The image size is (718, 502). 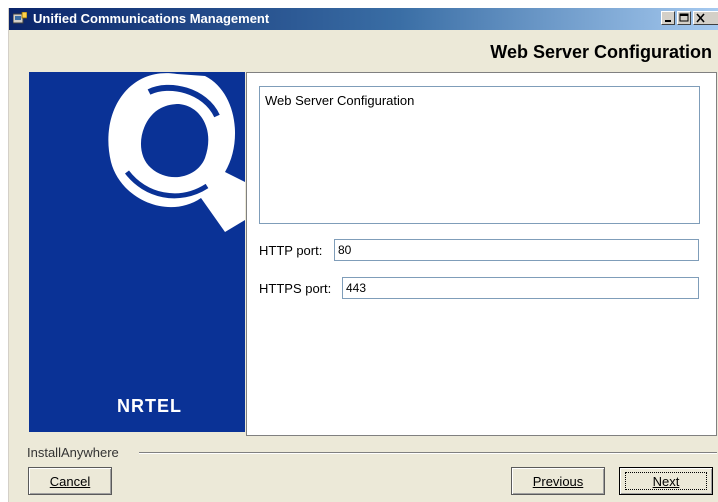 What do you see at coordinates (520, 288) in the screenshot?
I see `https-port-input` at bounding box center [520, 288].